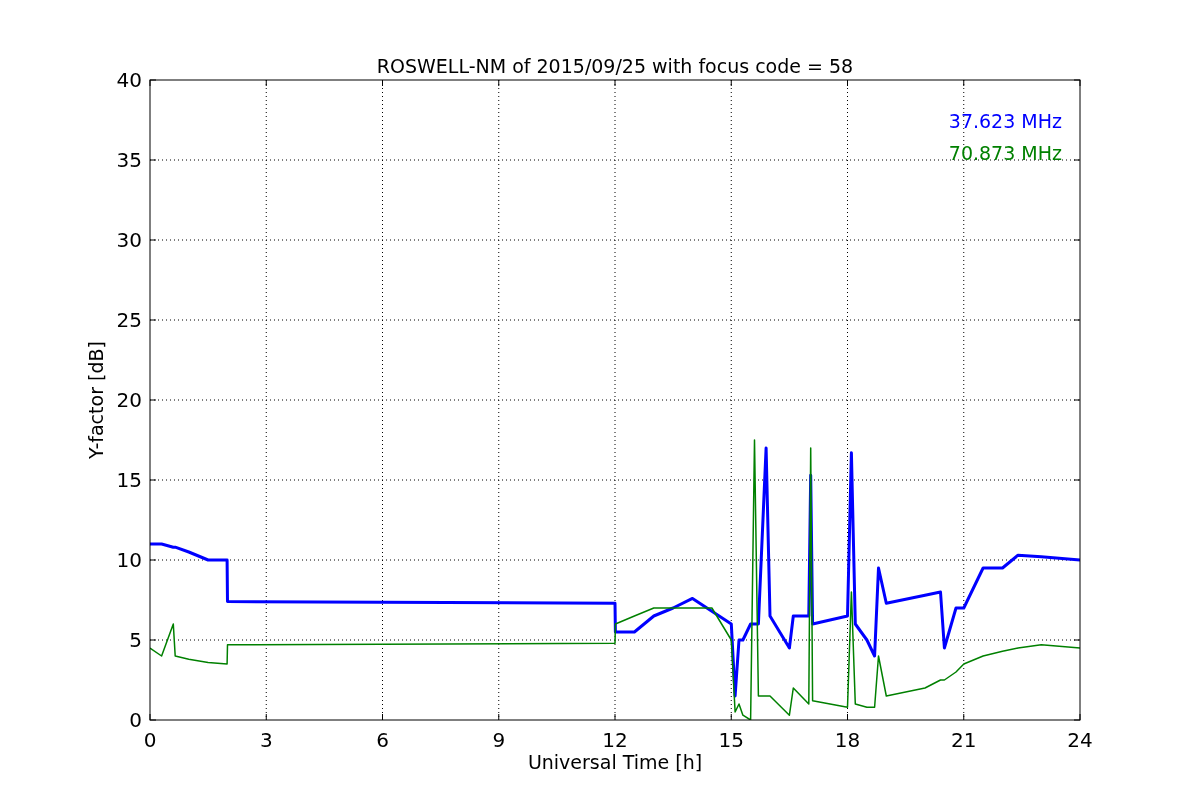  What do you see at coordinates (1080, 740) in the screenshot?
I see `tick-label: 24` at bounding box center [1080, 740].